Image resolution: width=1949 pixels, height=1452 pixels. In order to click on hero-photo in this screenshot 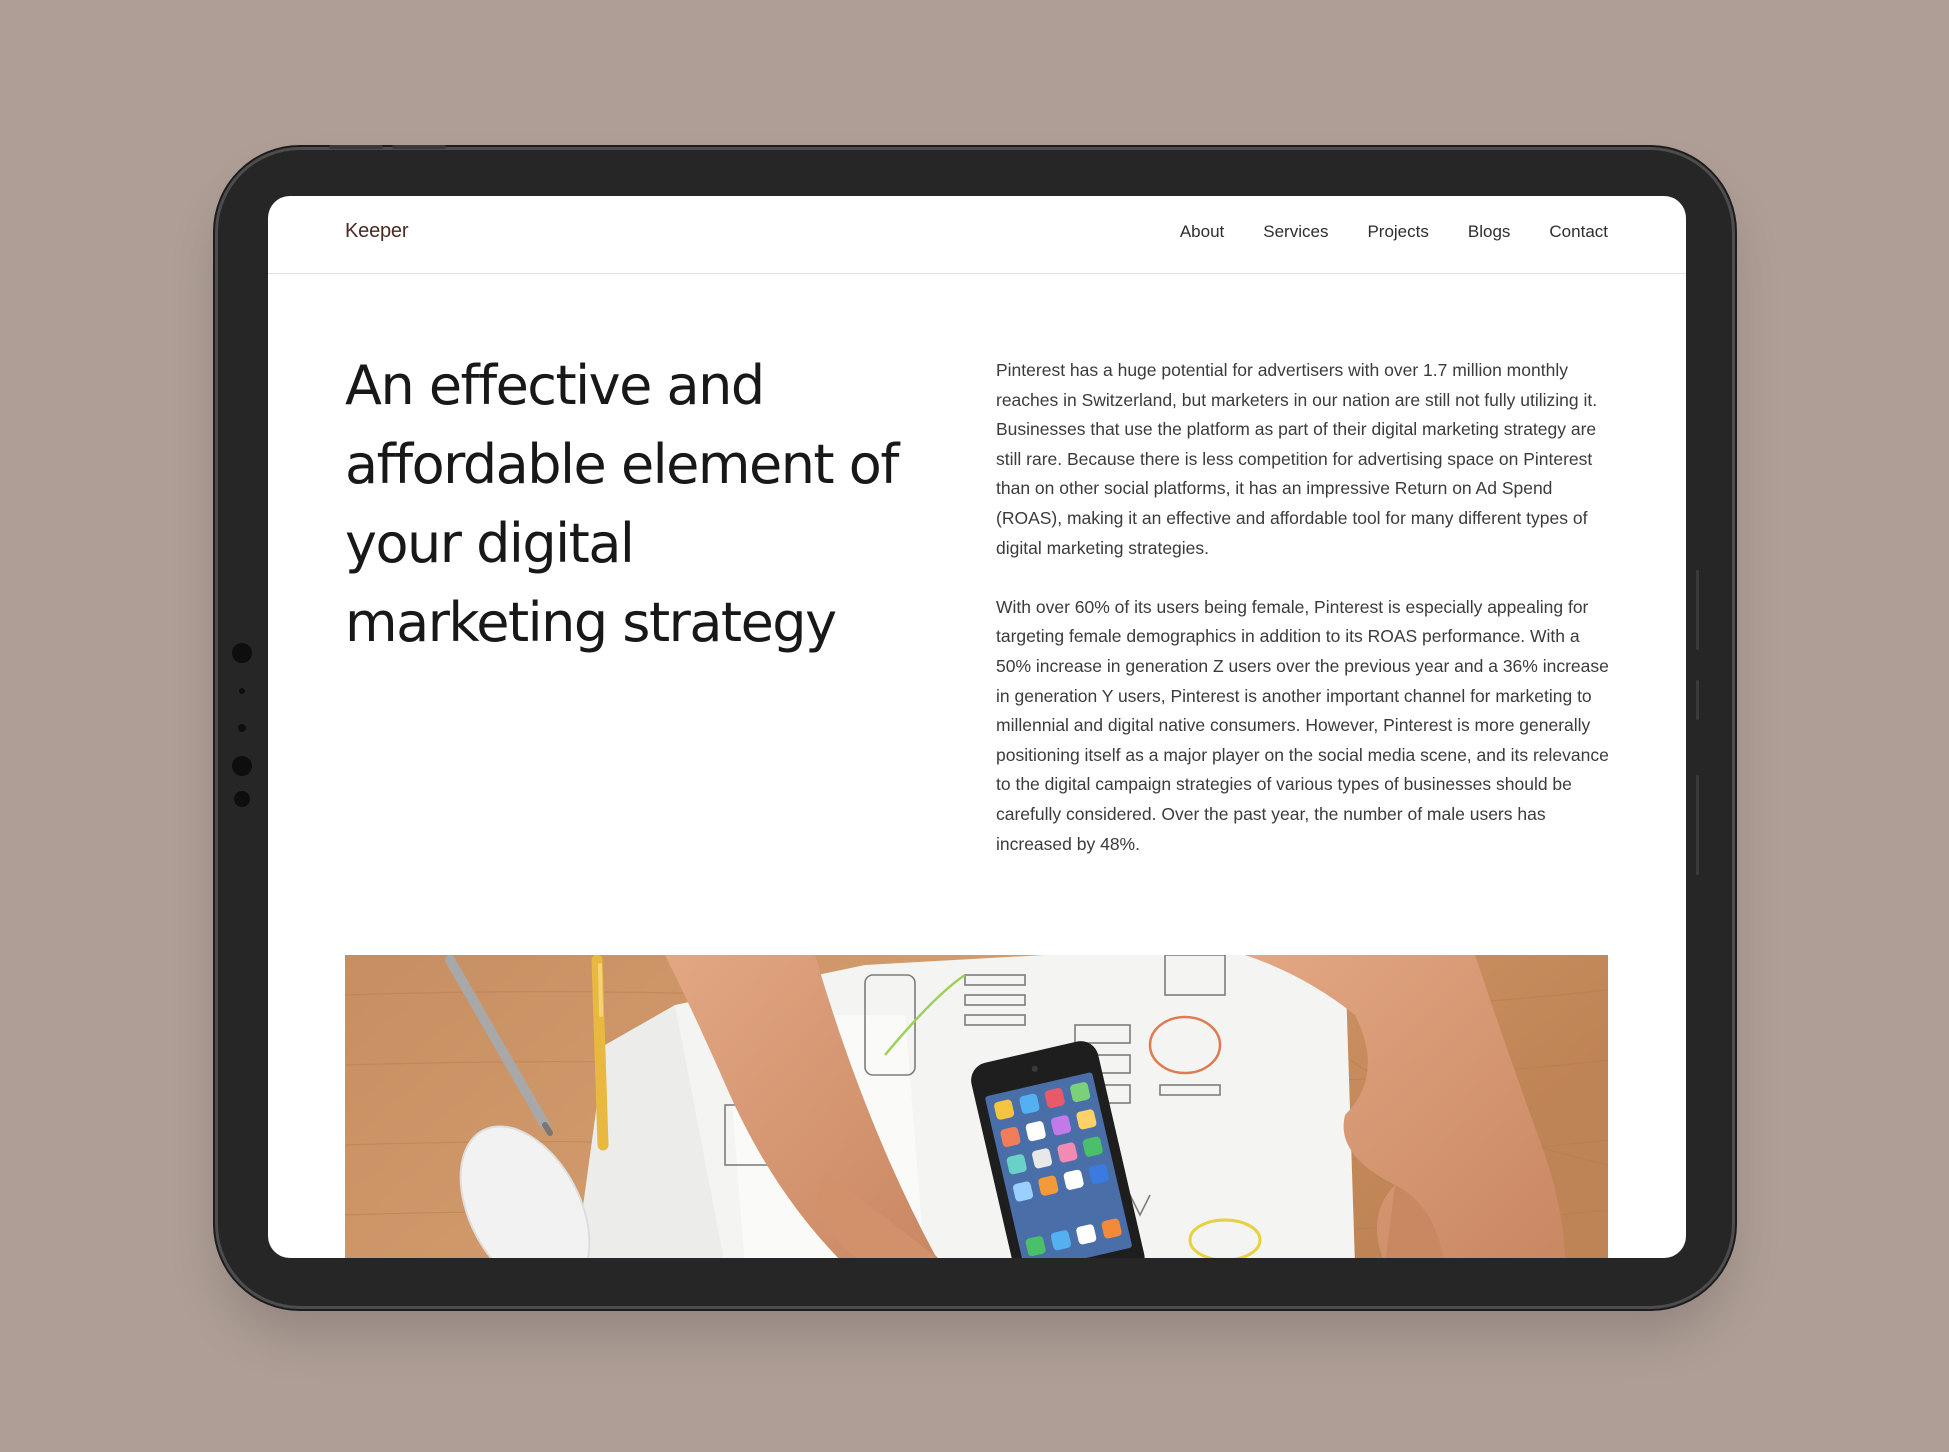, I will do `click(976, 1106)`.